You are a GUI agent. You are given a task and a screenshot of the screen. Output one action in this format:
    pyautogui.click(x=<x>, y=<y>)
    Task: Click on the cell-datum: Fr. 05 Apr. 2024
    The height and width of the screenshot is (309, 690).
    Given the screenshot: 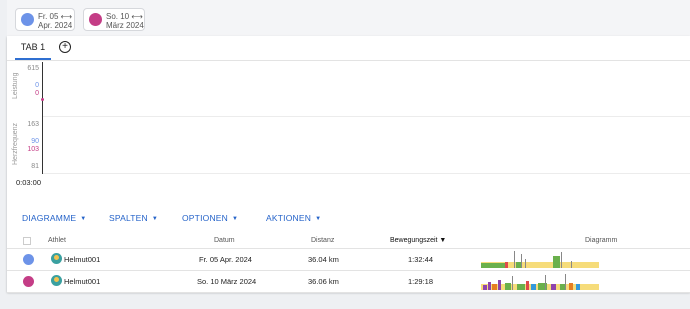 What is the action you would take?
    pyautogui.click(x=225, y=259)
    